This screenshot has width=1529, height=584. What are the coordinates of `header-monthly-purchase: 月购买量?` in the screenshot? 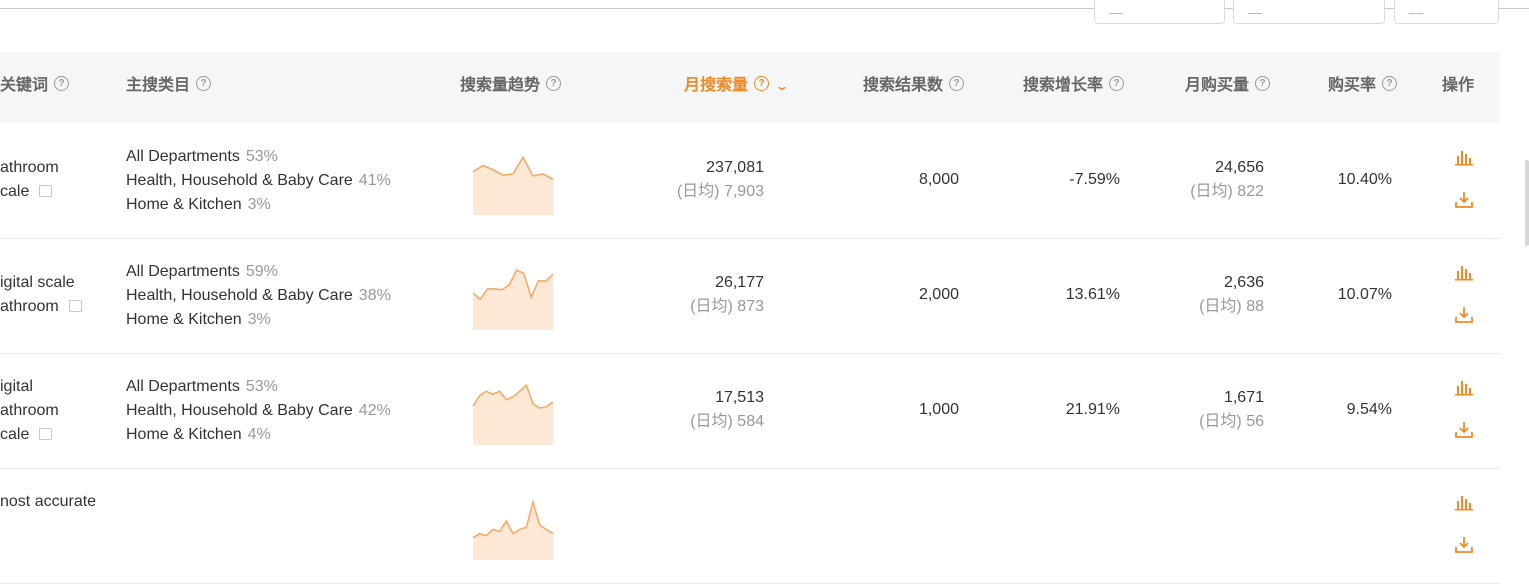 It's located at (1228, 87).